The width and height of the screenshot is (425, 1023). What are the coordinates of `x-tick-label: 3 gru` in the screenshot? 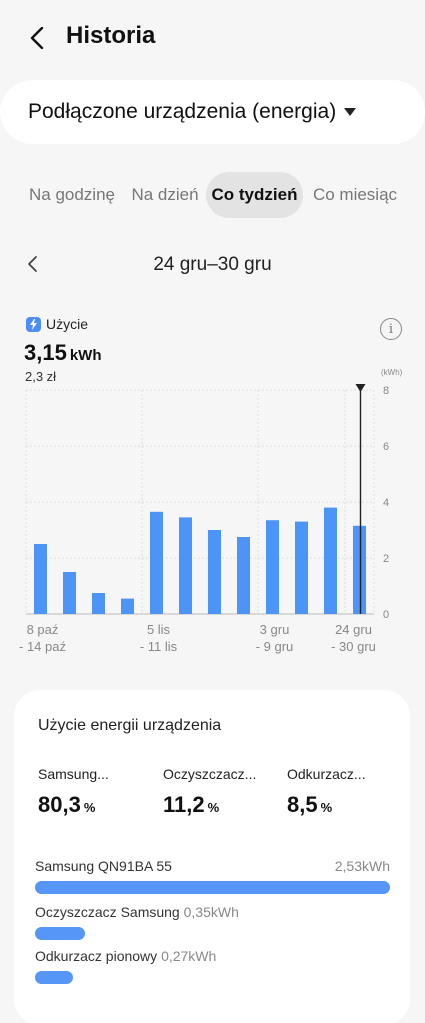 It's located at (275, 629).